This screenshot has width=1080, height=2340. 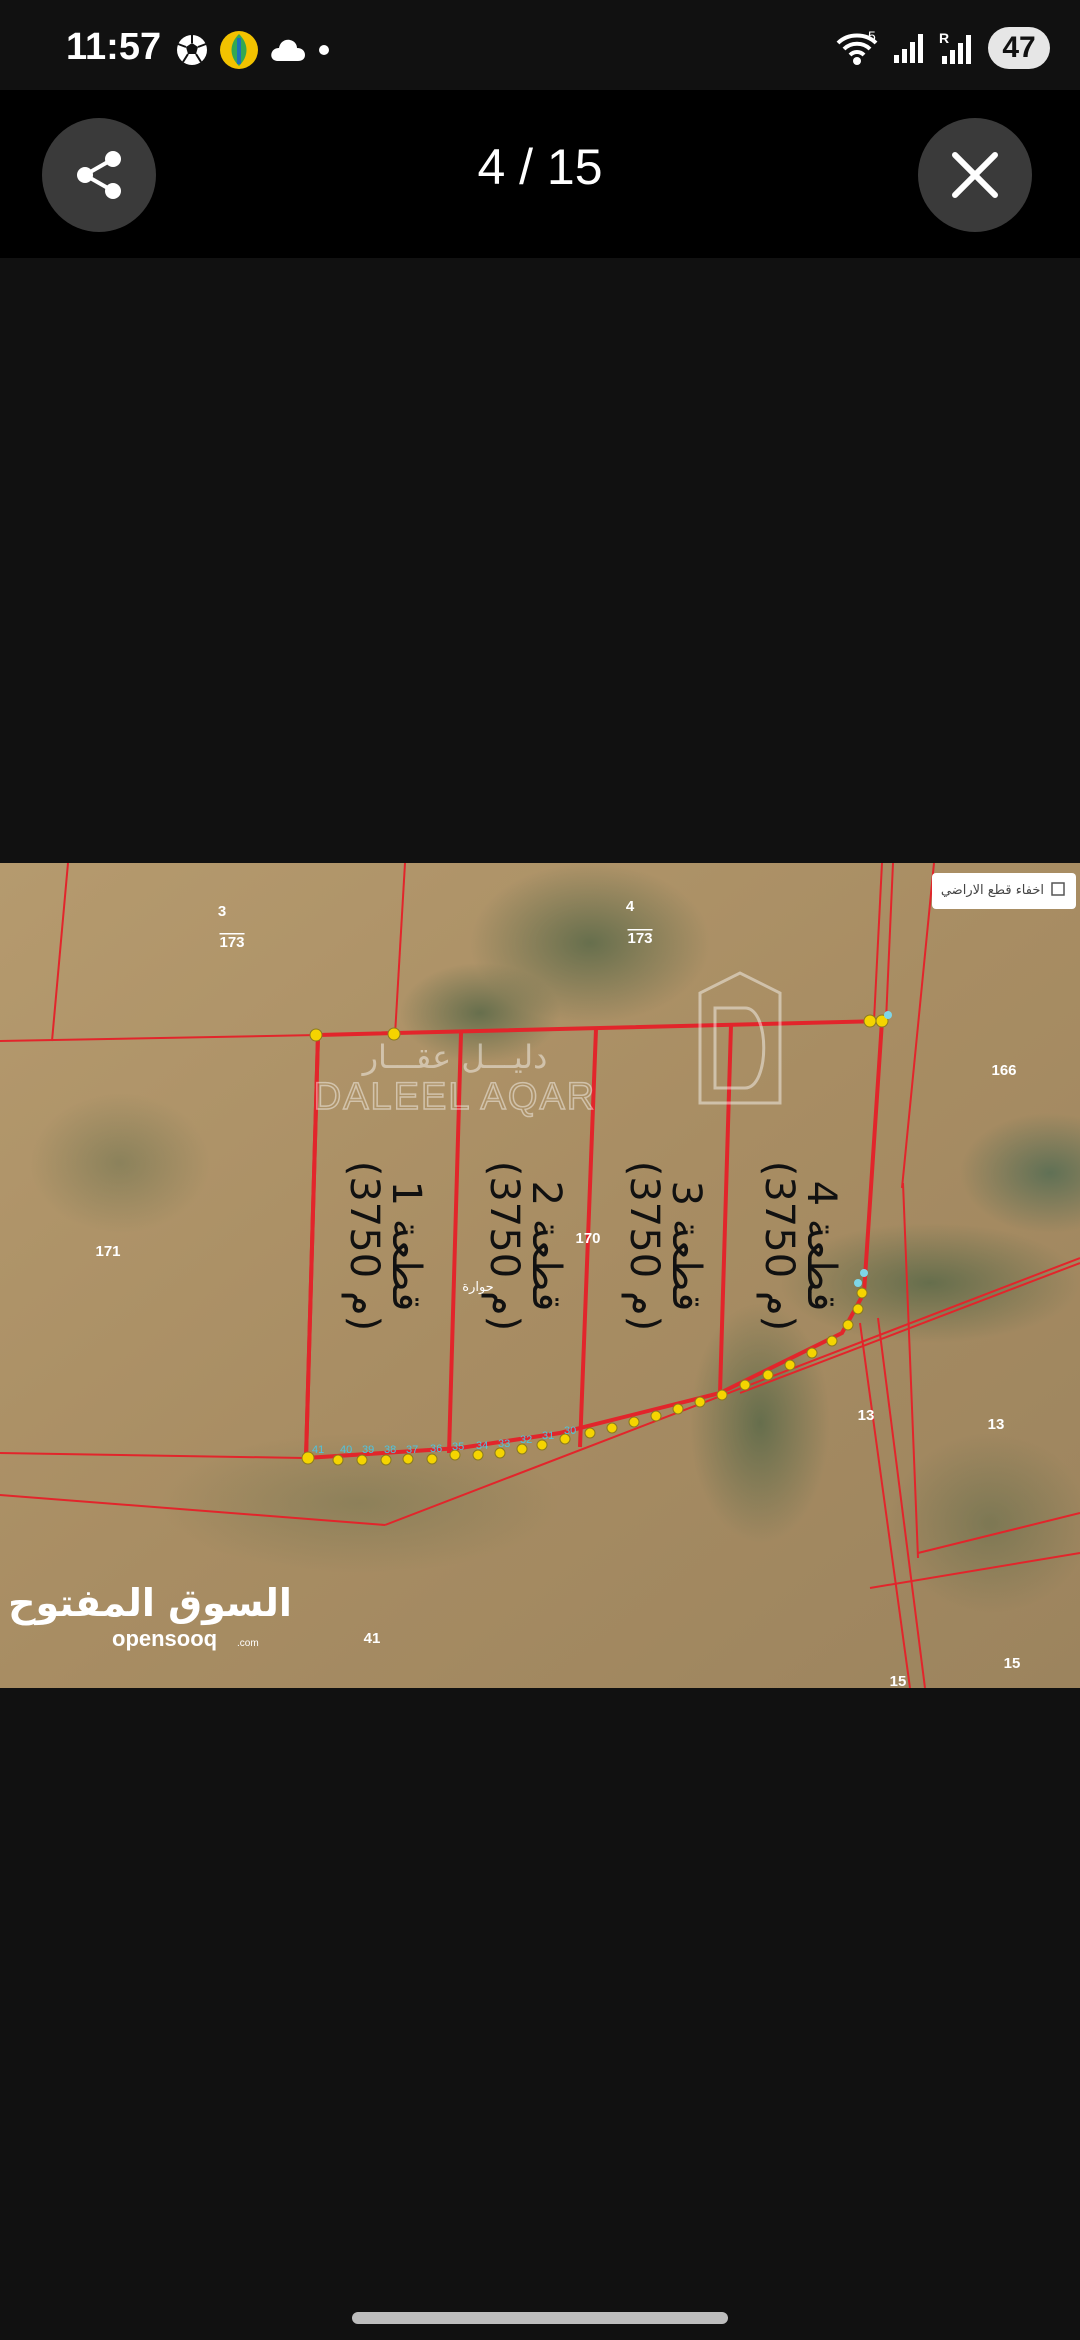 What do you see at coordinates (570, 1431) in the screenshot?
I see `point-label: 30` at bounding box center [570, 1431].